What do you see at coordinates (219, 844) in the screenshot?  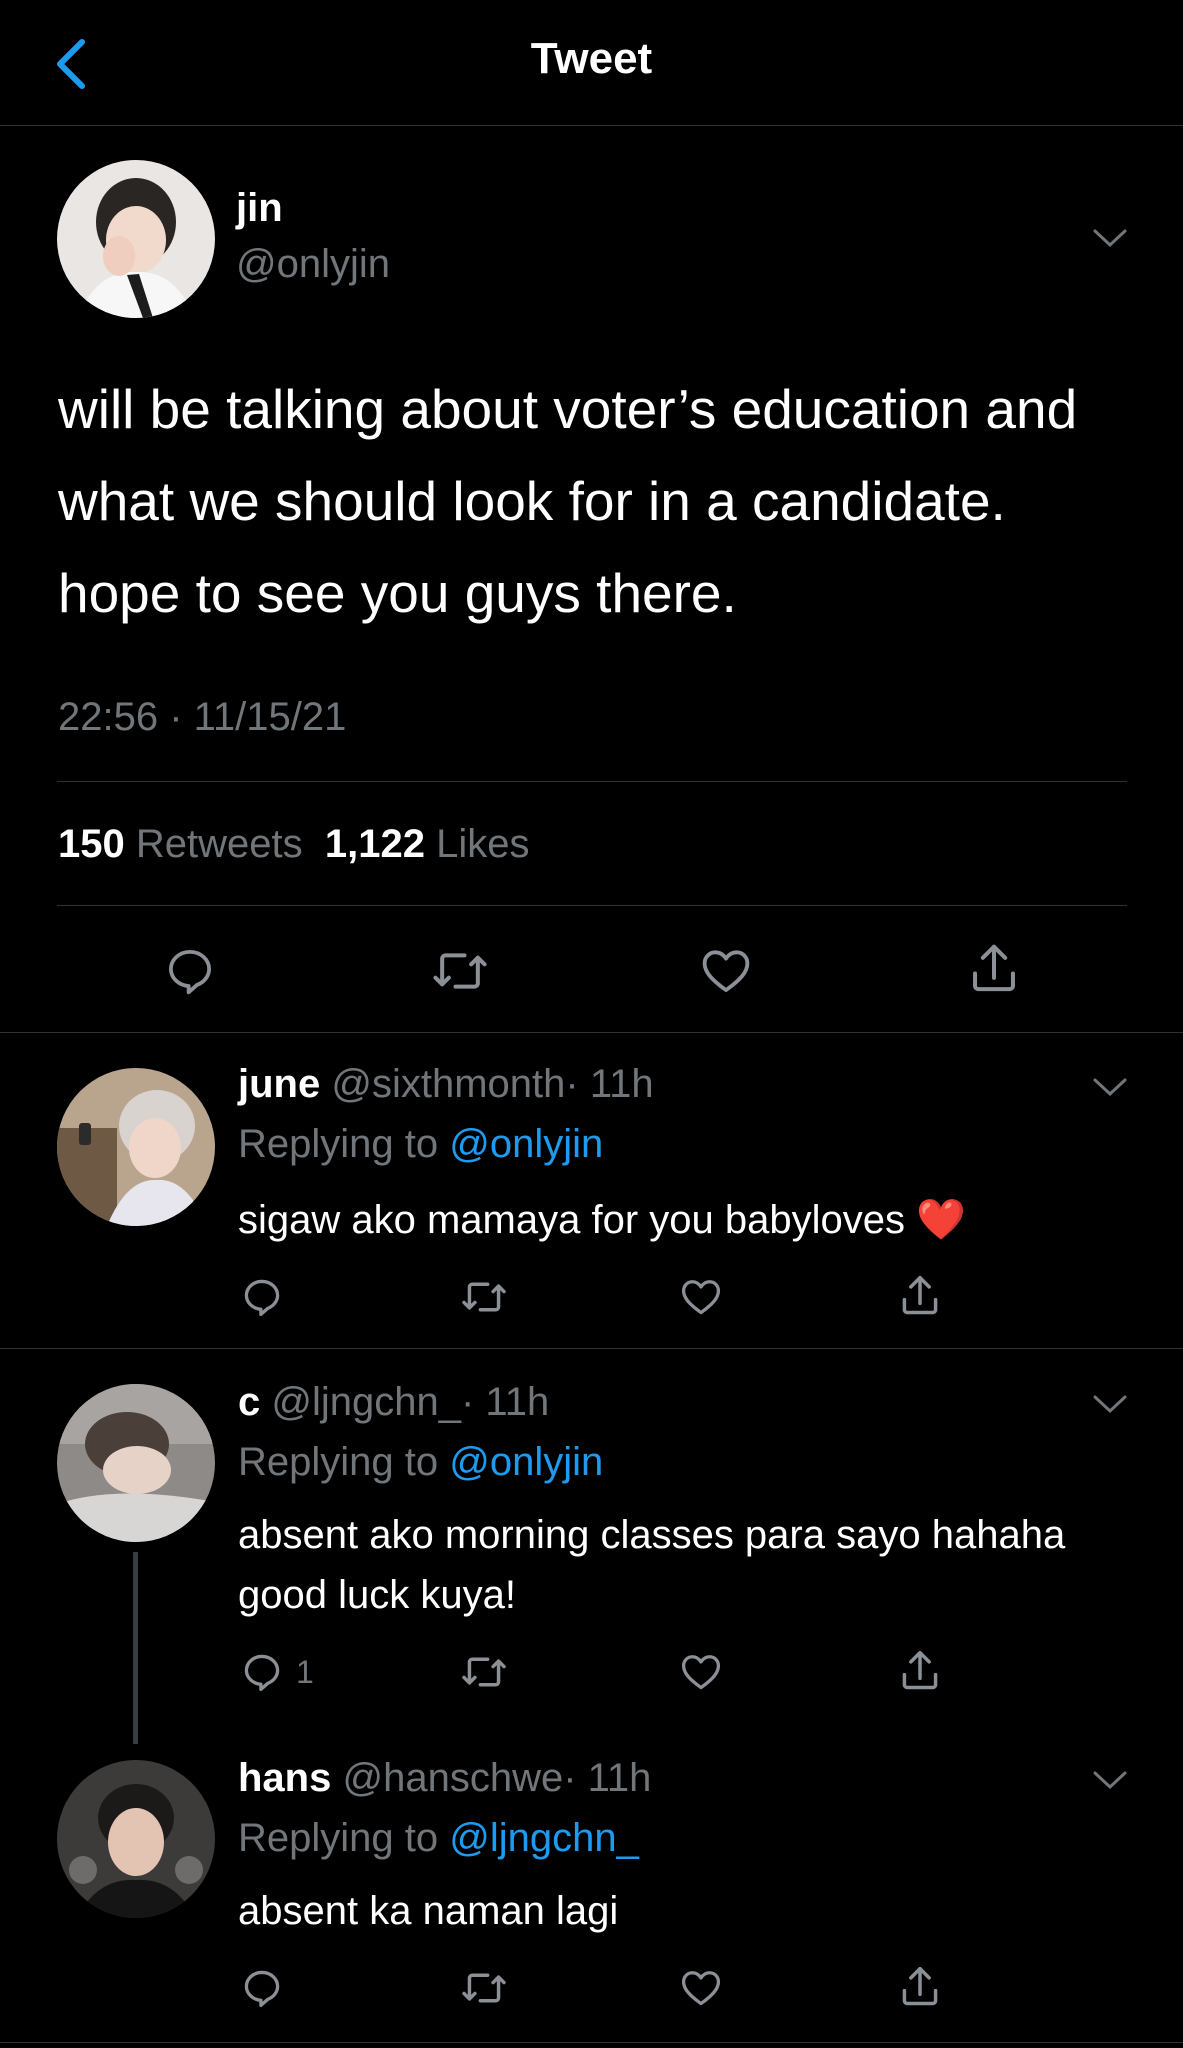 I see `retweets-label: Retweets` at bounding box center [219, 844].